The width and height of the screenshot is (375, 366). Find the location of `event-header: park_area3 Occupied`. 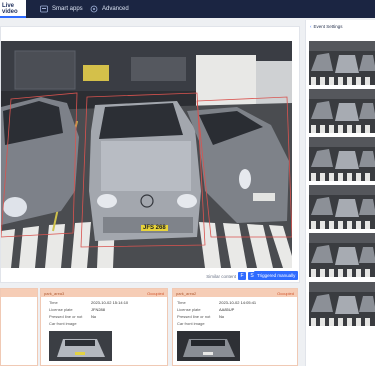

event-header: park_area3 Occupied is located at coordinates (104, 293).